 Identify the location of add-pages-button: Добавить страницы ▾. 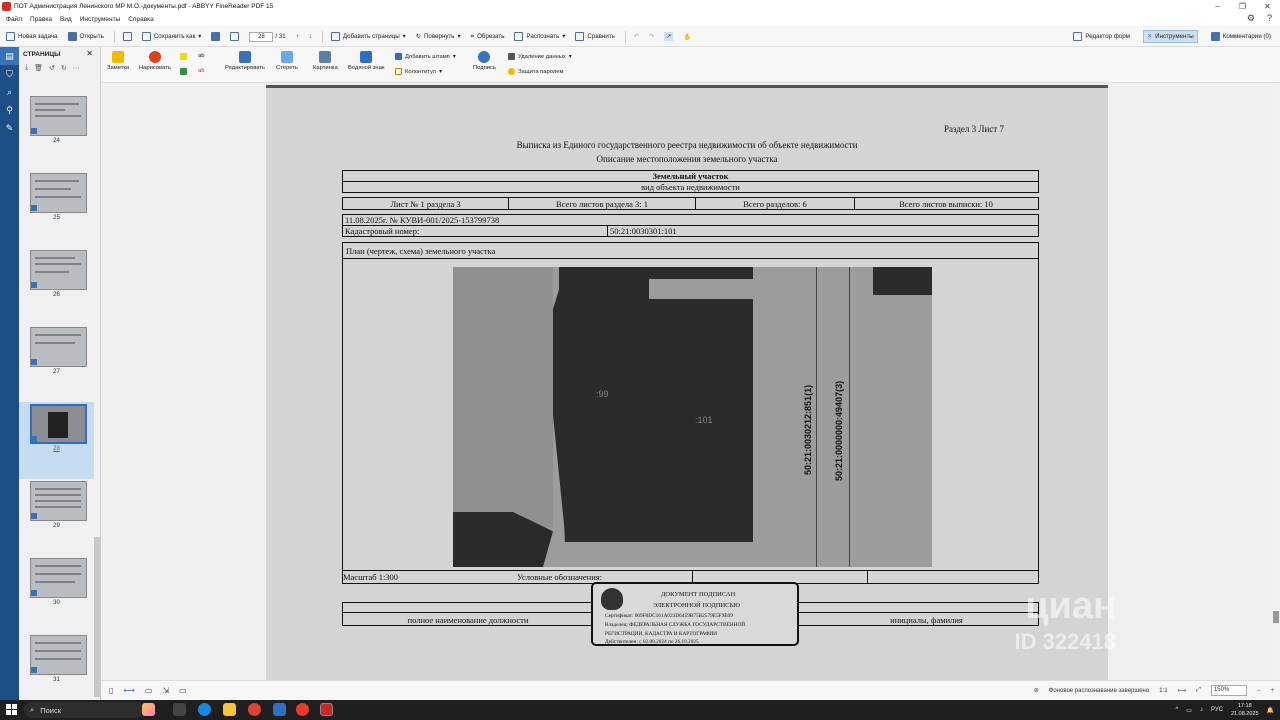
(368, 36).